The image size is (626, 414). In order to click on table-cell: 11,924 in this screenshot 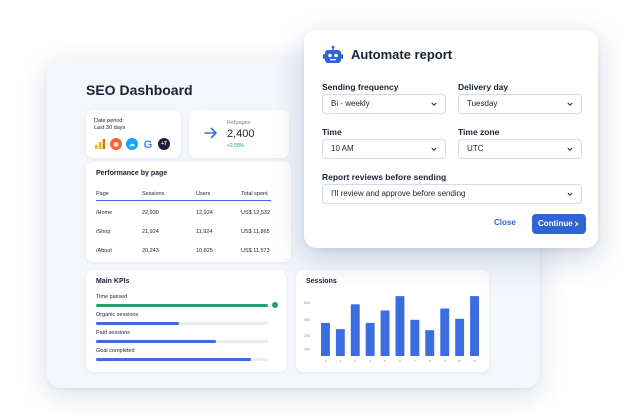, I will do `click(204, 232)`.